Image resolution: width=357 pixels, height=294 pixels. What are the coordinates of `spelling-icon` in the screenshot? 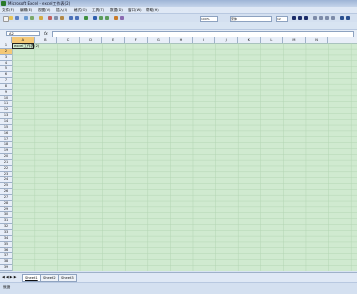 It's located at (41, 18).